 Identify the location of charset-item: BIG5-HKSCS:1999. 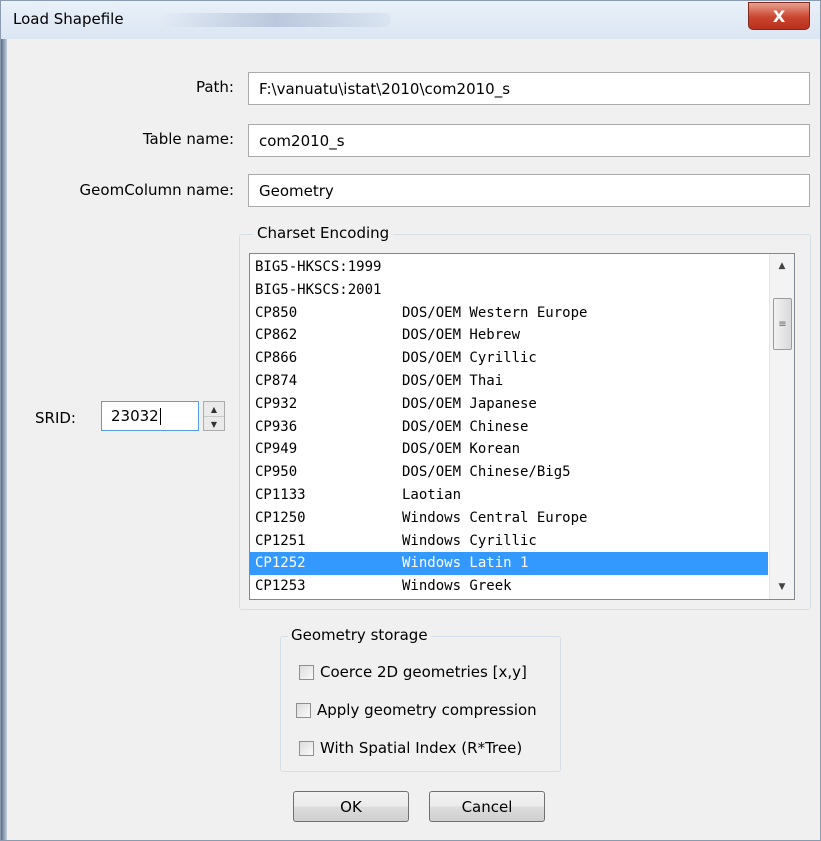
(509, 267).